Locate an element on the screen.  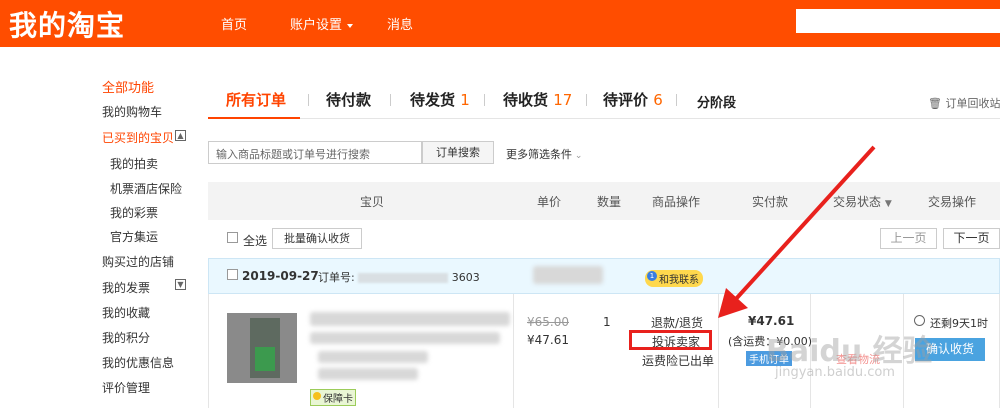
order-number: 订单号: 3603 is located at coordinates (399, 277).